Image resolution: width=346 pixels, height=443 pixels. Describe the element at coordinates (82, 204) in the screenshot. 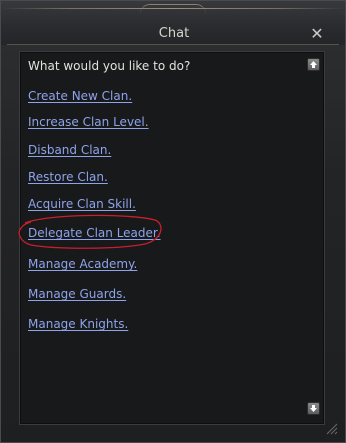

I see `option-acquire-clan-skill: Acquire Clan Skill.` at that location.